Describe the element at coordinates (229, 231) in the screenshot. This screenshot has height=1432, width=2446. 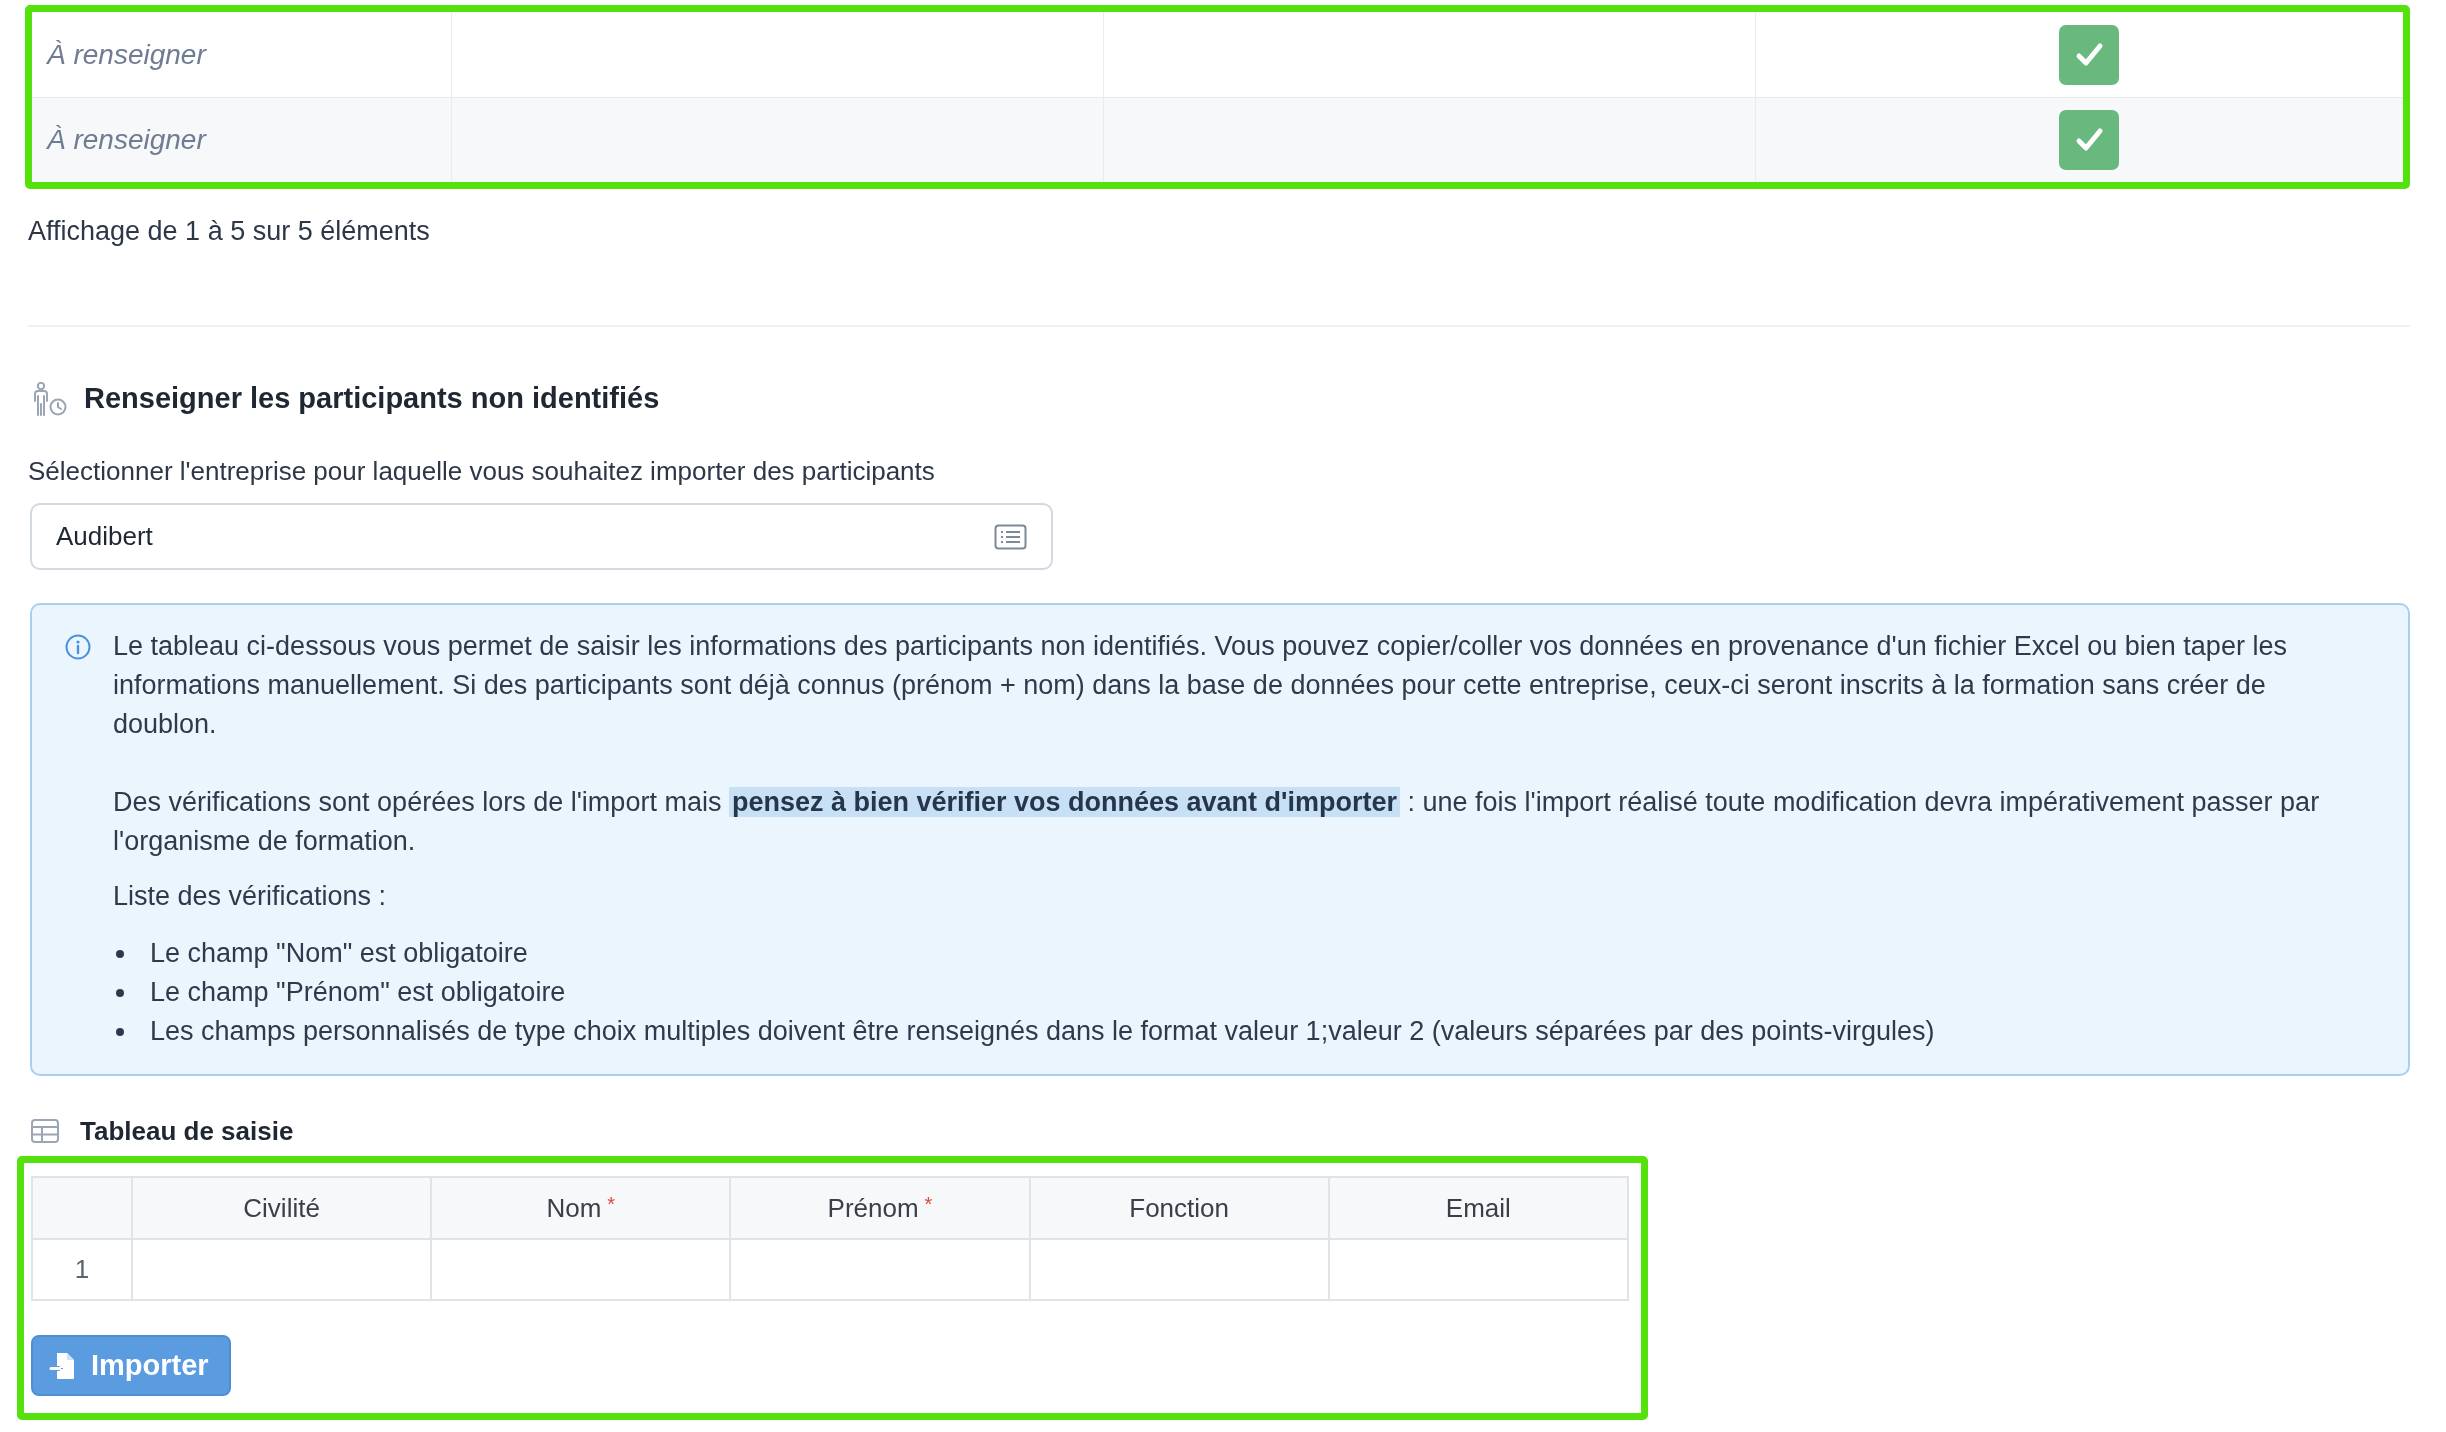
I see `pagination-info: Affichage de 1 à 5 sur 5 éléments` at that location.